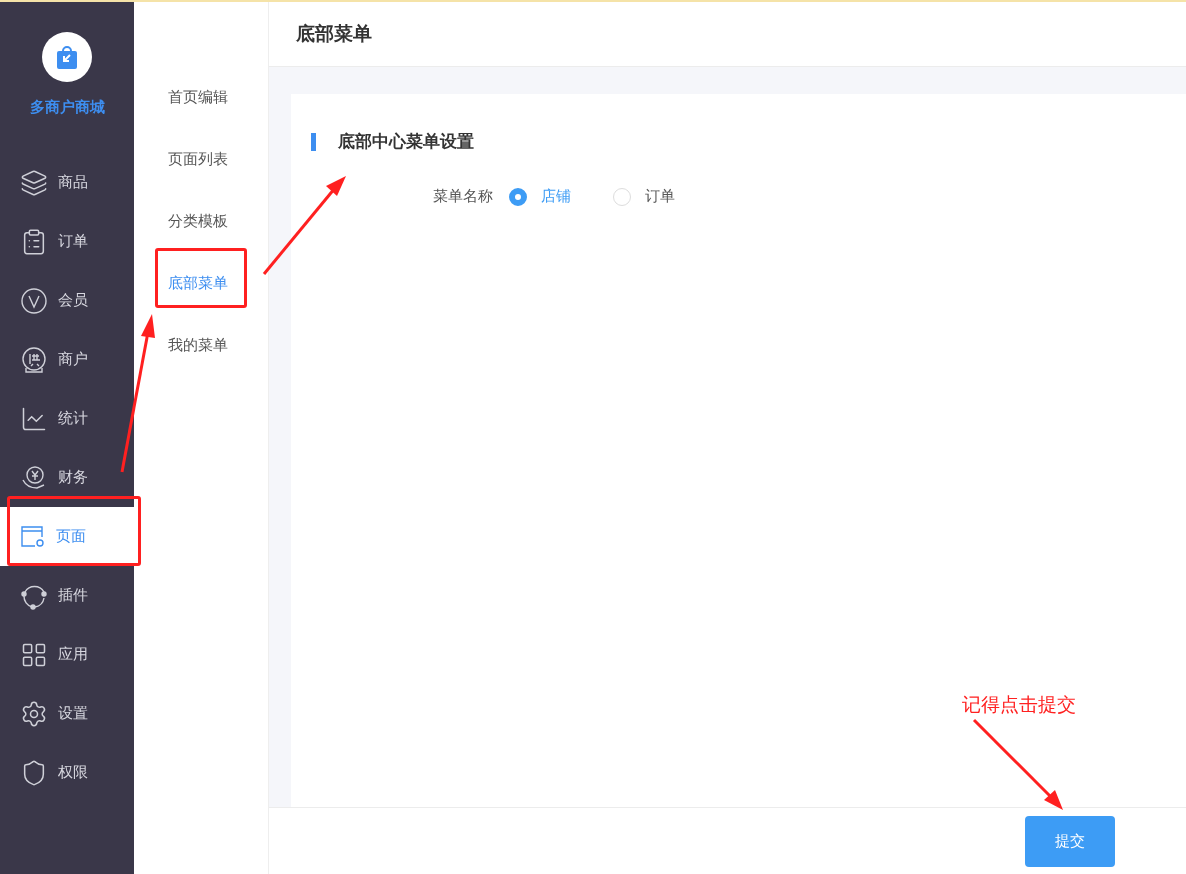 The height and width of the screenshot is (874, 1186). Describe the element at coordinates (518, 196) in the screenshot. I see `radio-dot` at that location.